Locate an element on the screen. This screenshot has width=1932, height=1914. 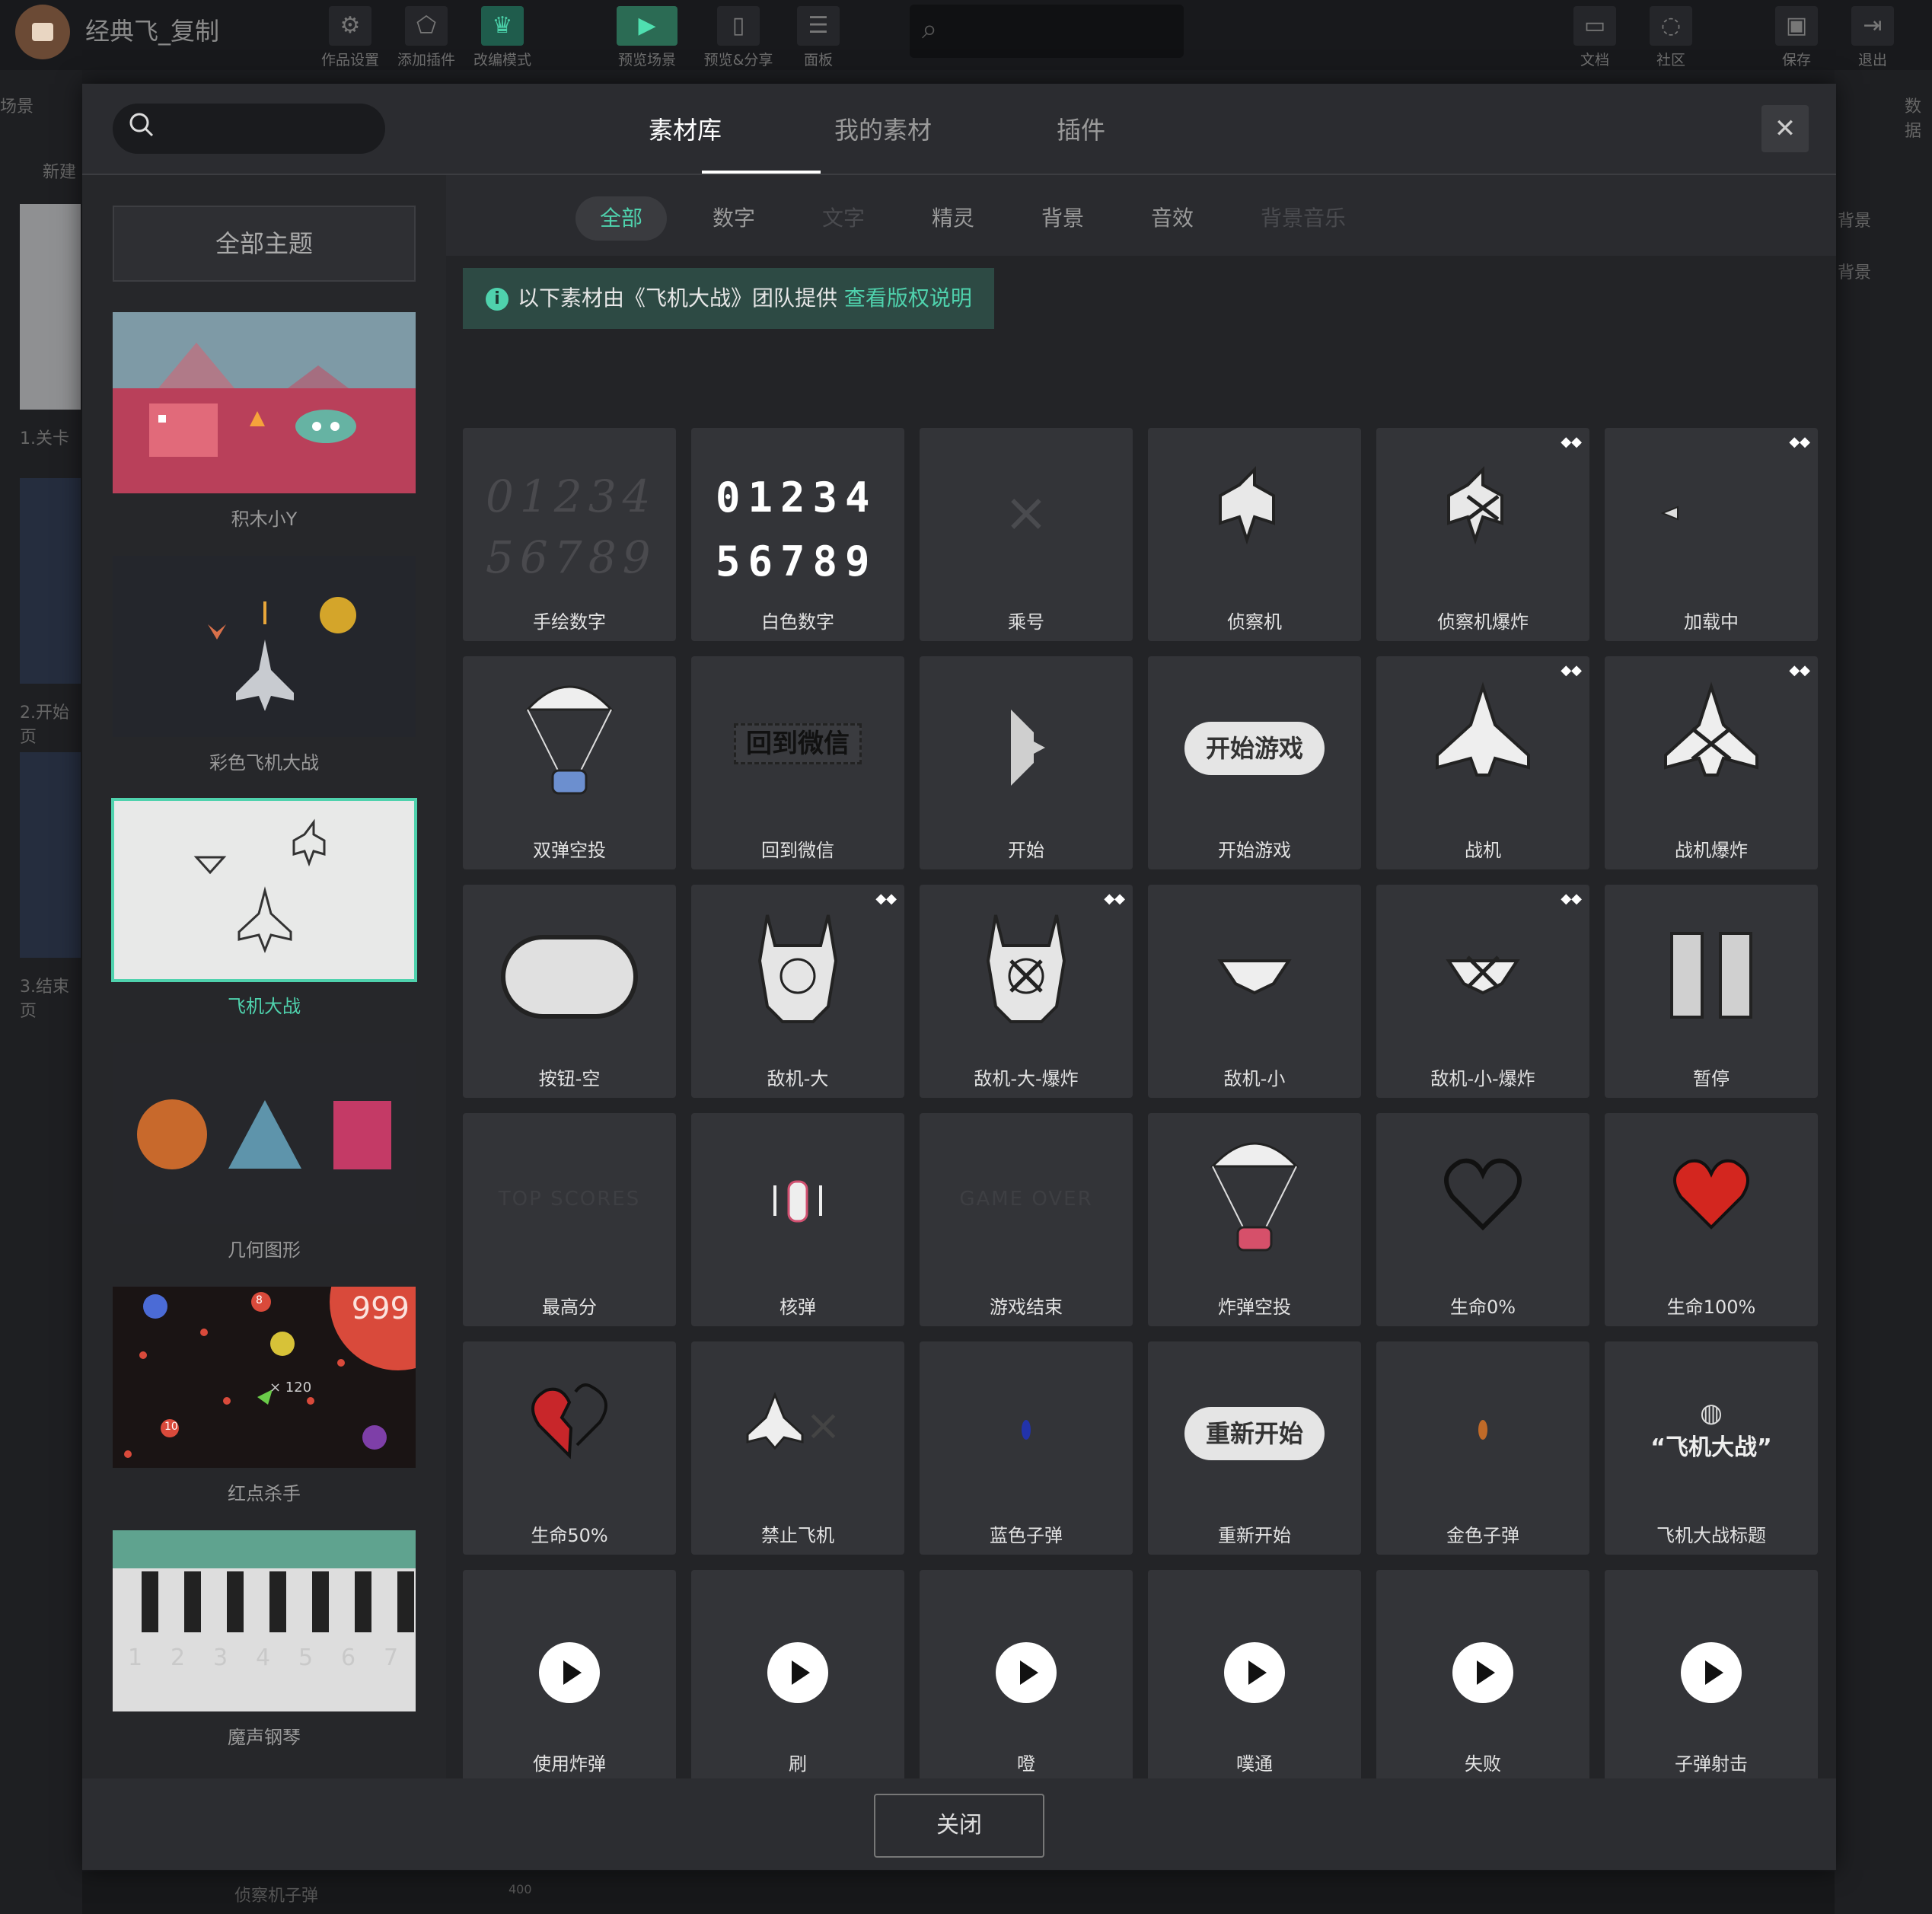
asset-card: × 乘号 is located at coordinates (1026, 535).